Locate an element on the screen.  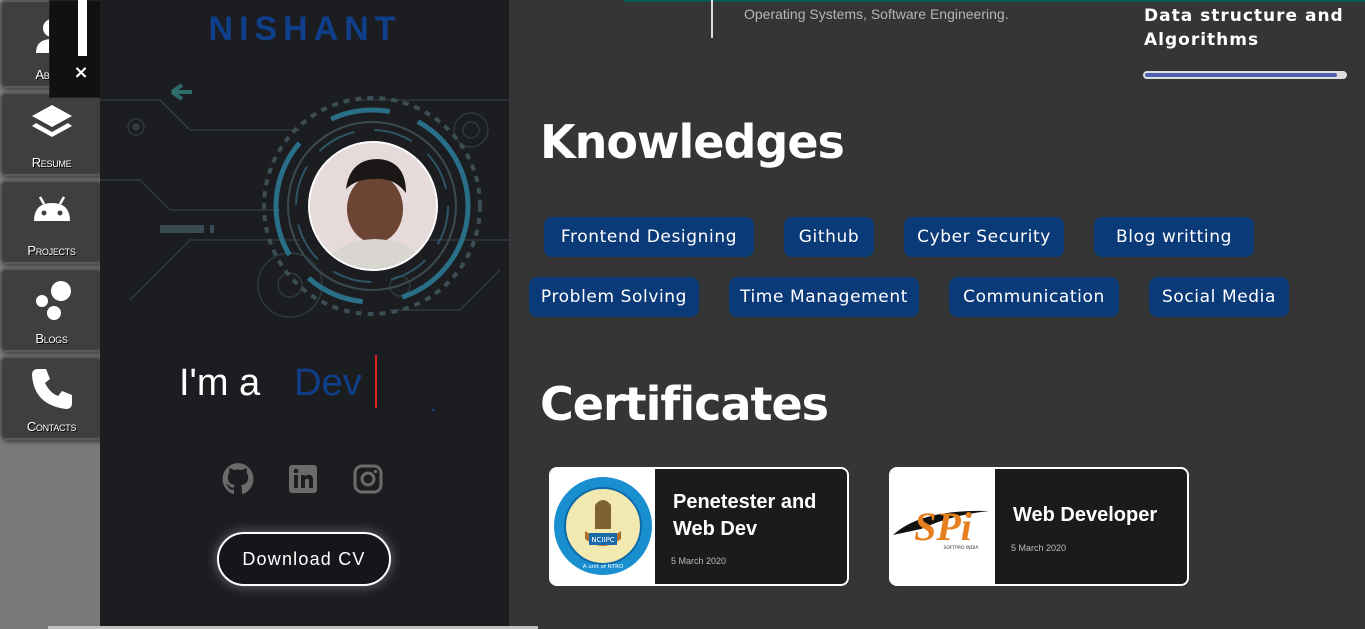
spi-logo: SPi SOFTPRO INDIA is located at coordinates (943, 526).